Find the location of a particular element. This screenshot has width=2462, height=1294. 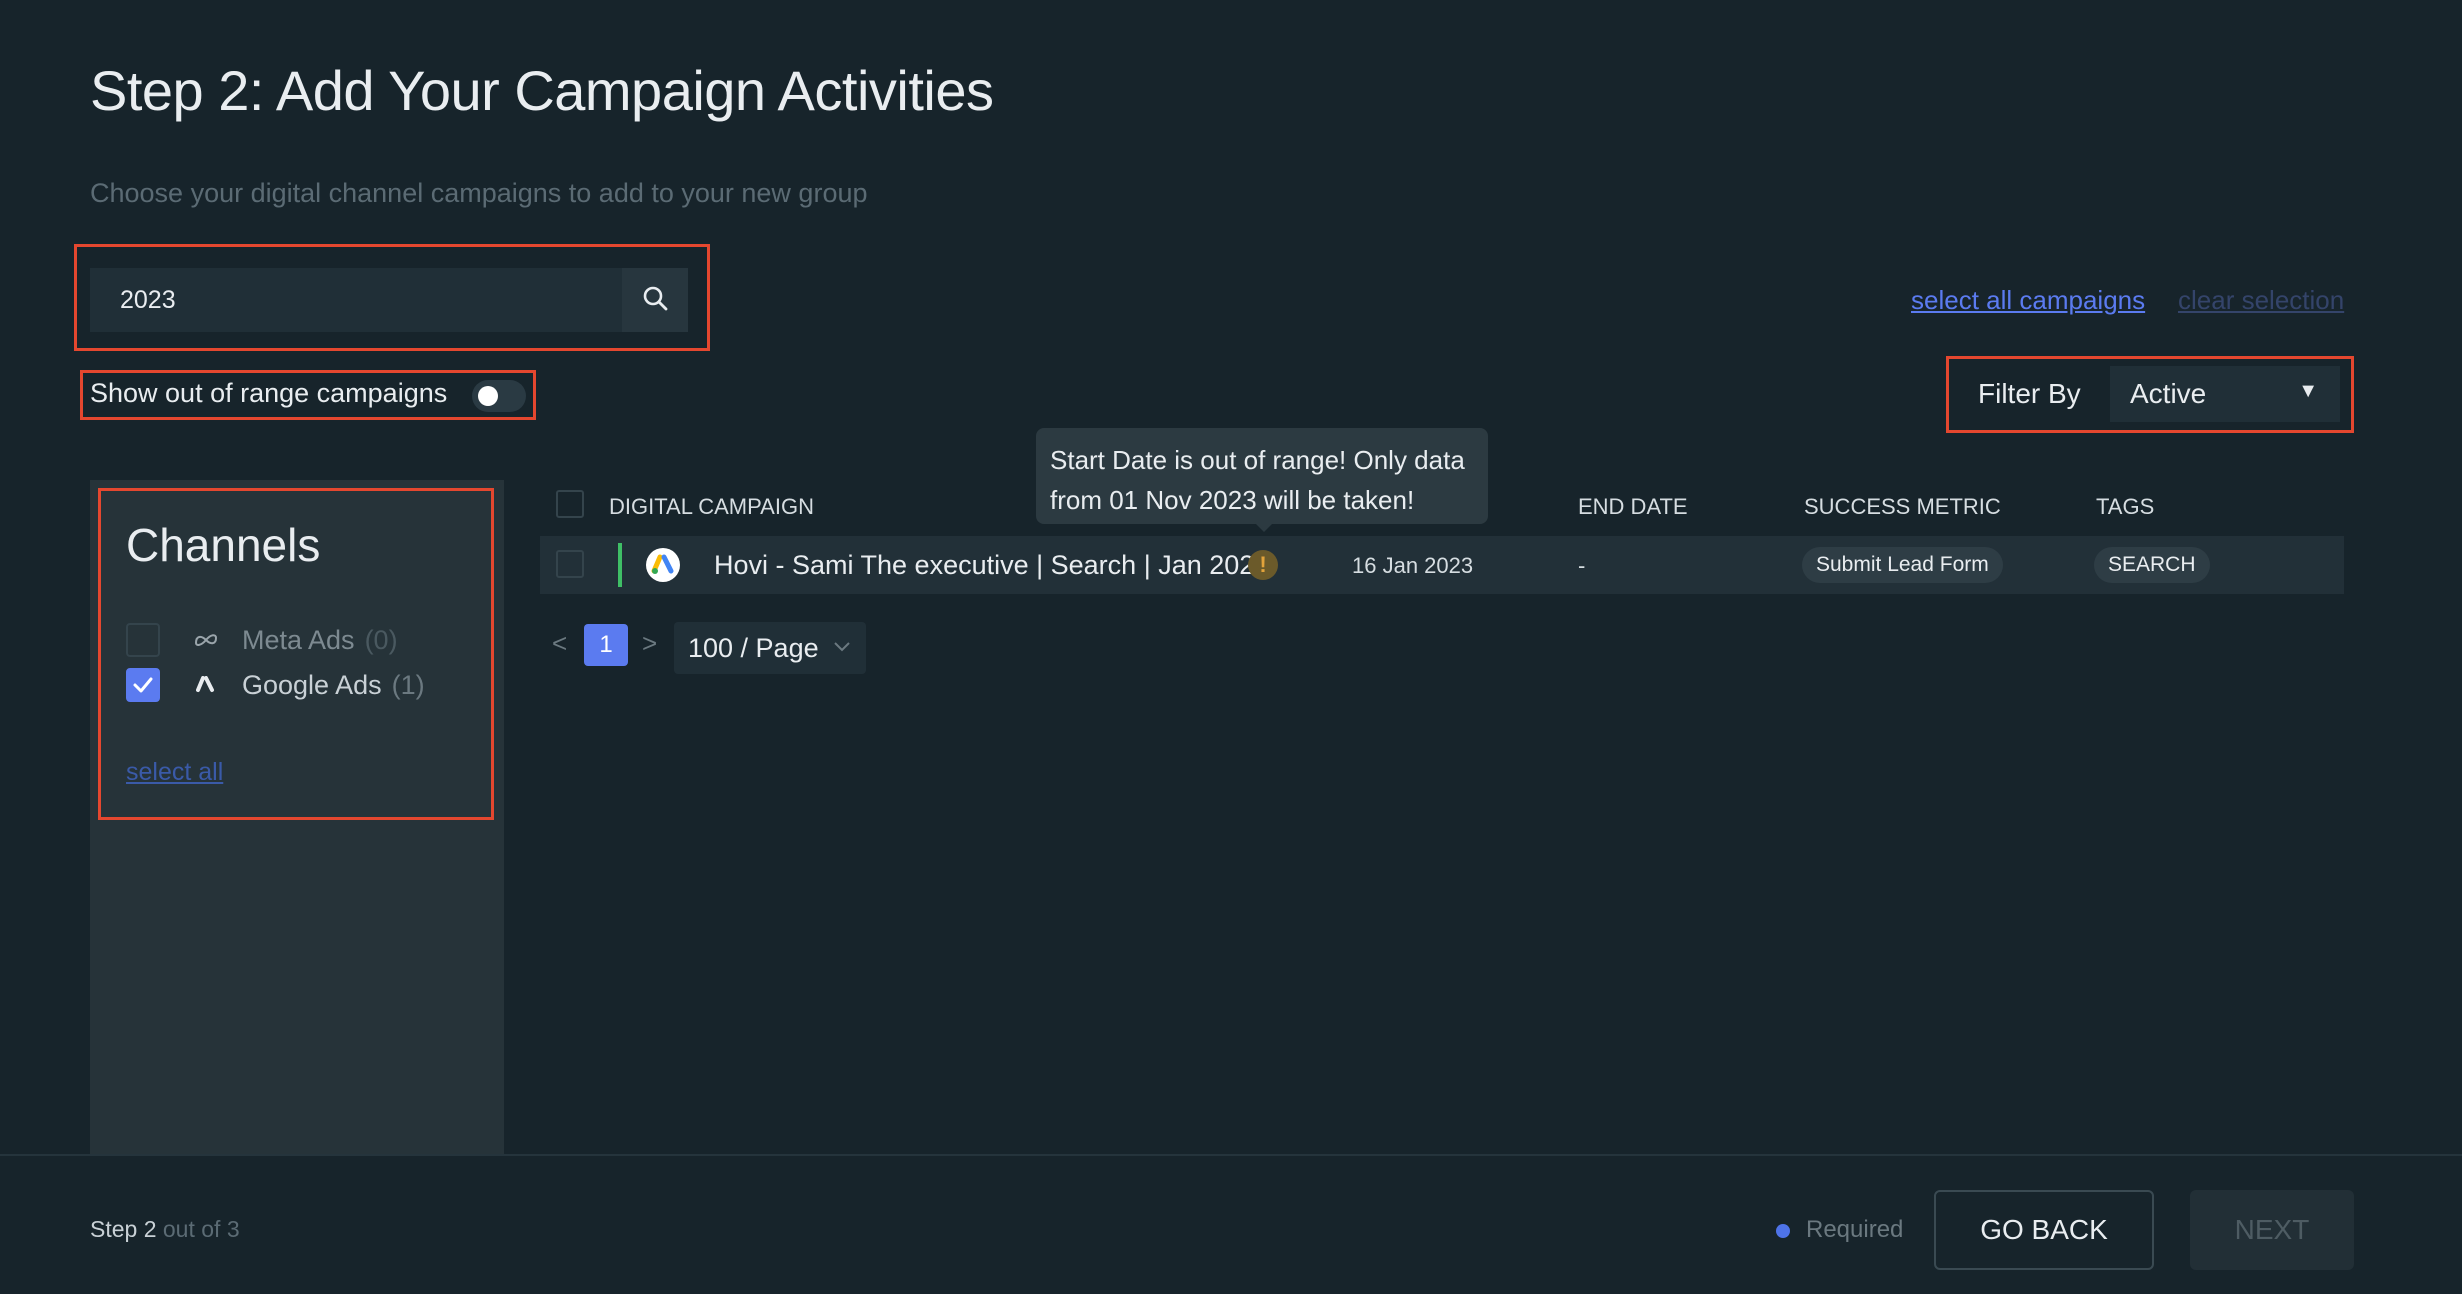

caret-down-icon: ▼ is located at coordinates (2308, 391).